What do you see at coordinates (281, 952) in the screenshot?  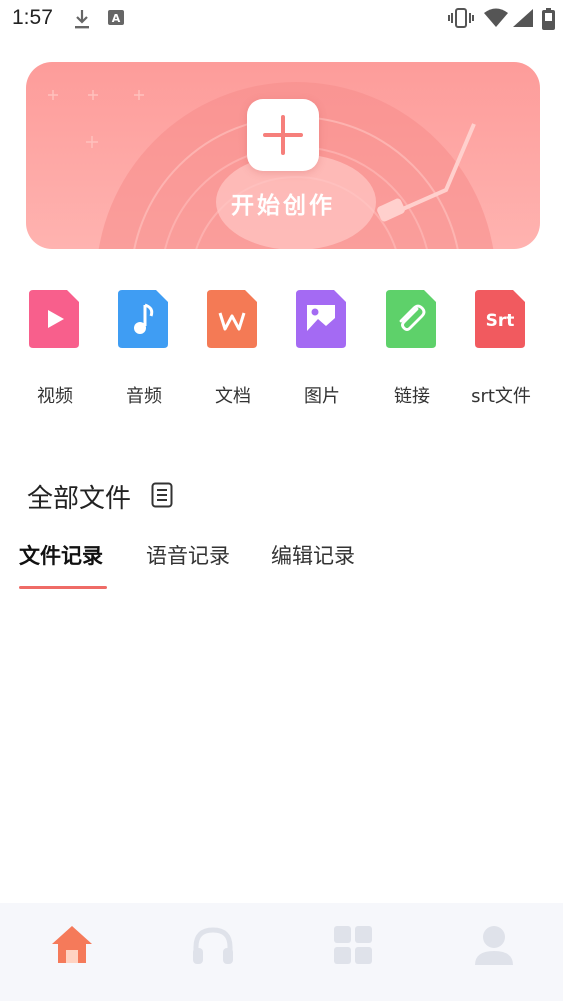 I see `bottom-nav` at bounding box center [281, 952].